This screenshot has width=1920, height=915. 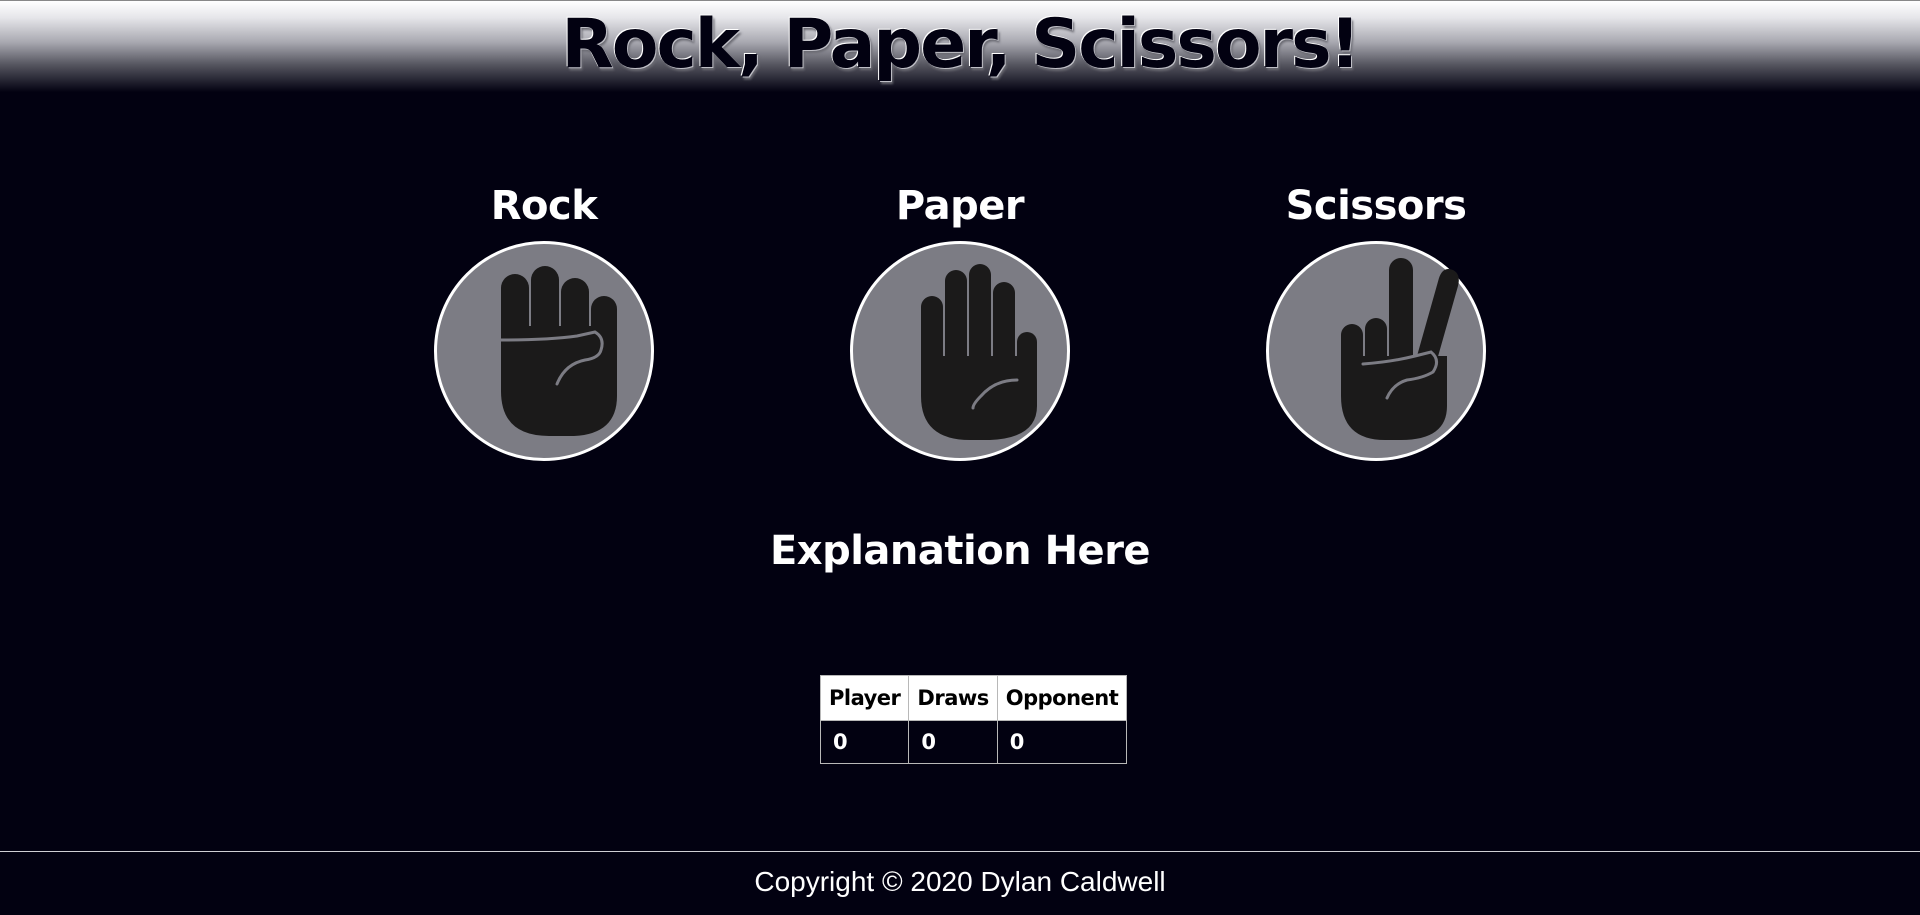 I want to click on paper-button, so click(x=960, y=351).